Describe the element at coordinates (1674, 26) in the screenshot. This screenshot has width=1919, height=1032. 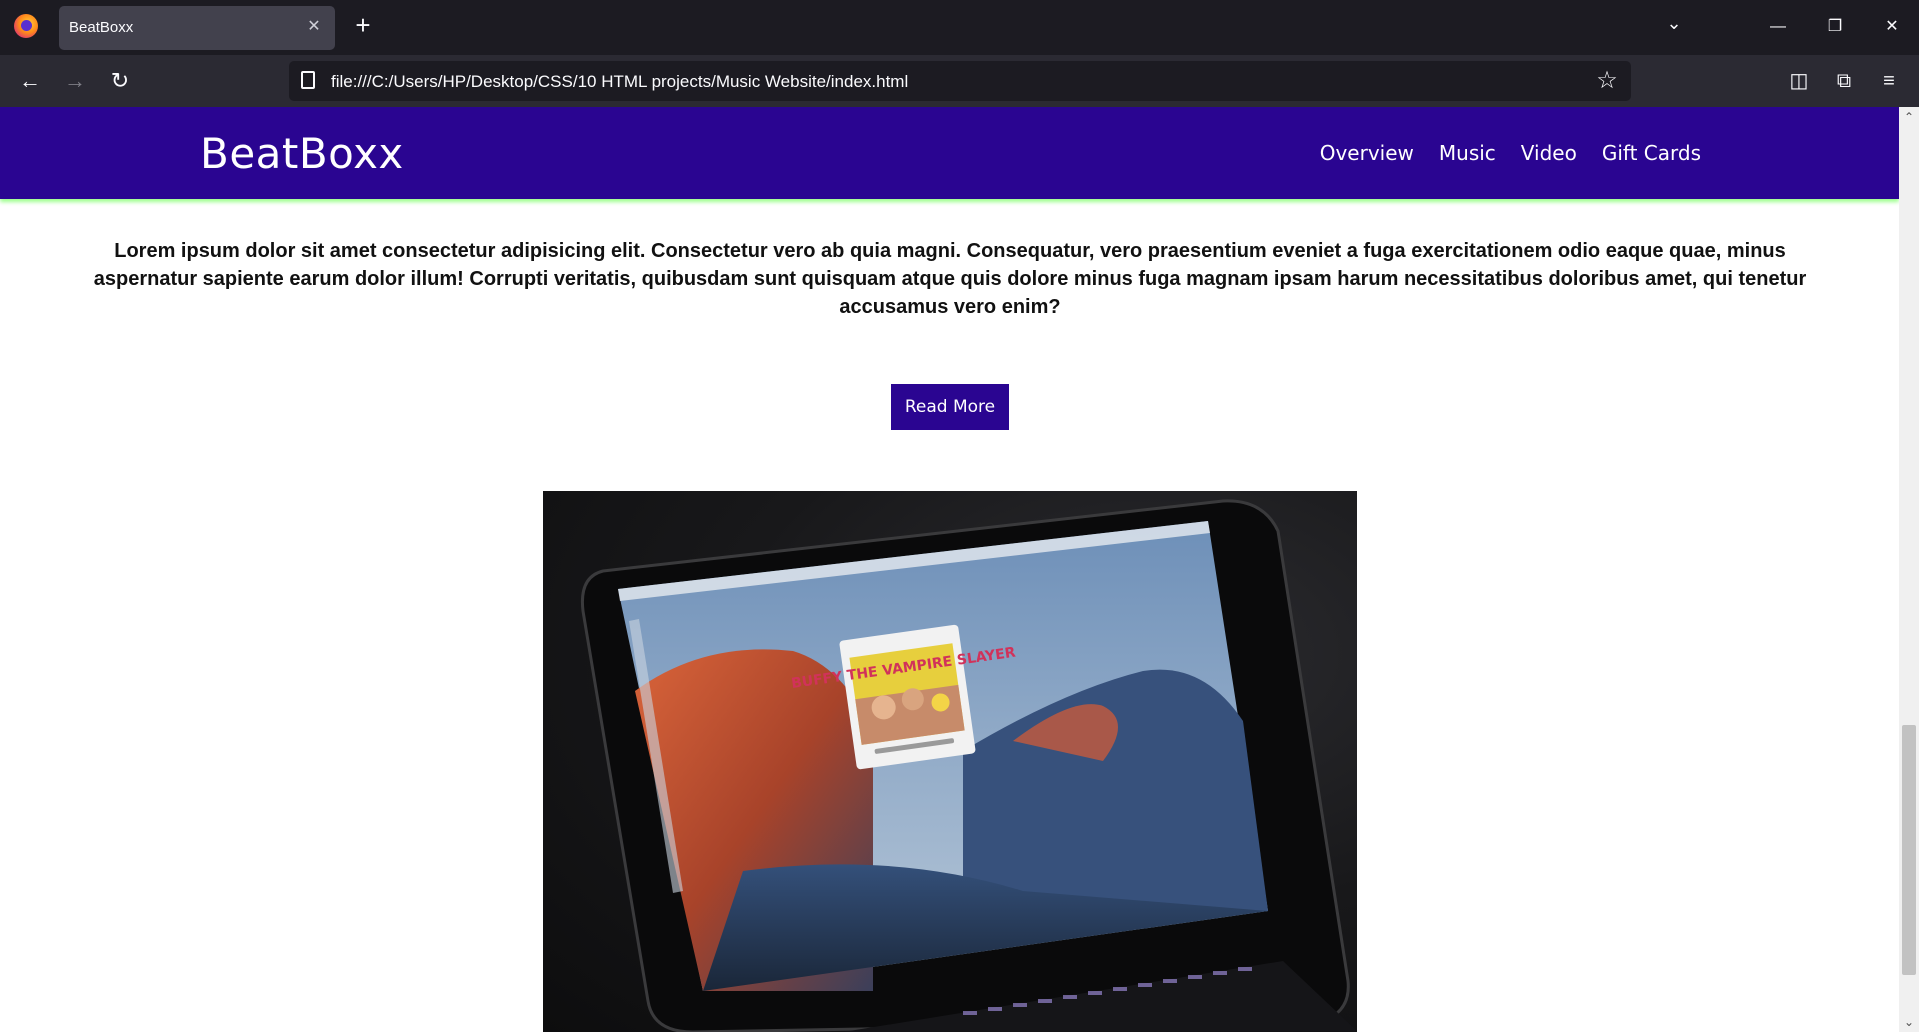
I see `list-all-tabs-icon: ⌄` at that location.